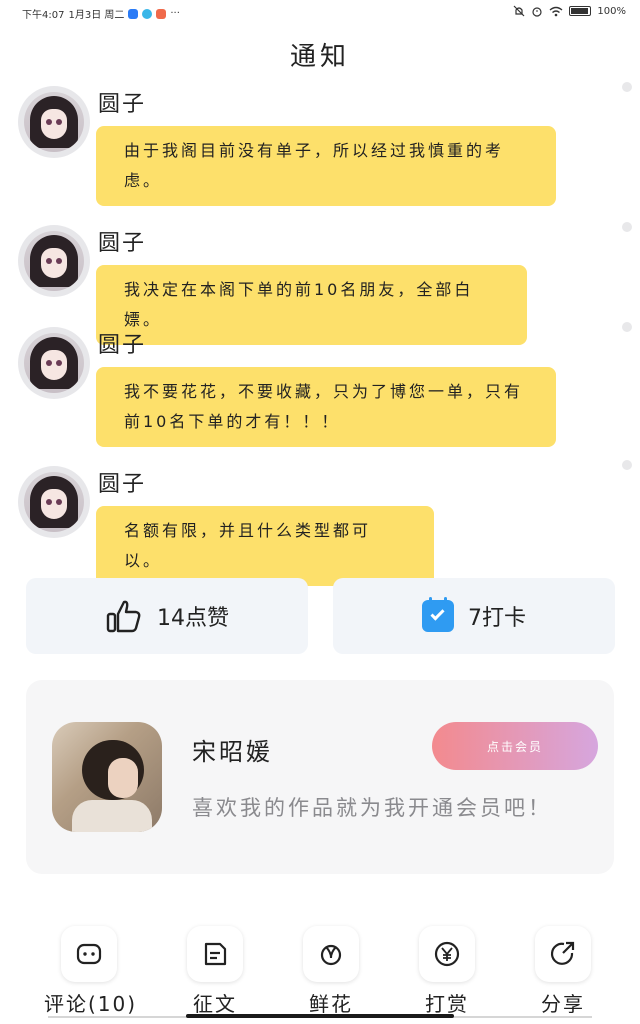  I want to click on checkin-button: 7打卡, so click(474, 616).